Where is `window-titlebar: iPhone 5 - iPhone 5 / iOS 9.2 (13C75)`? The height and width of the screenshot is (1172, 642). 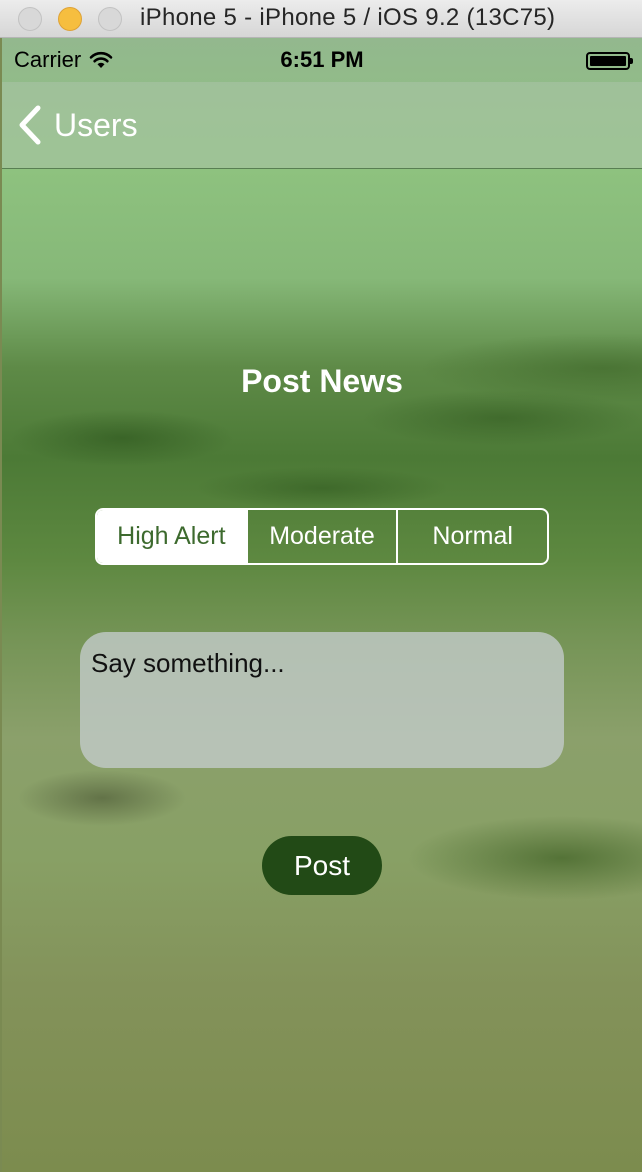 window-titlebar: iPhone 5 - iPhone 5 / iOS 9.2 (13C75) is located at coordinates (321, 19).